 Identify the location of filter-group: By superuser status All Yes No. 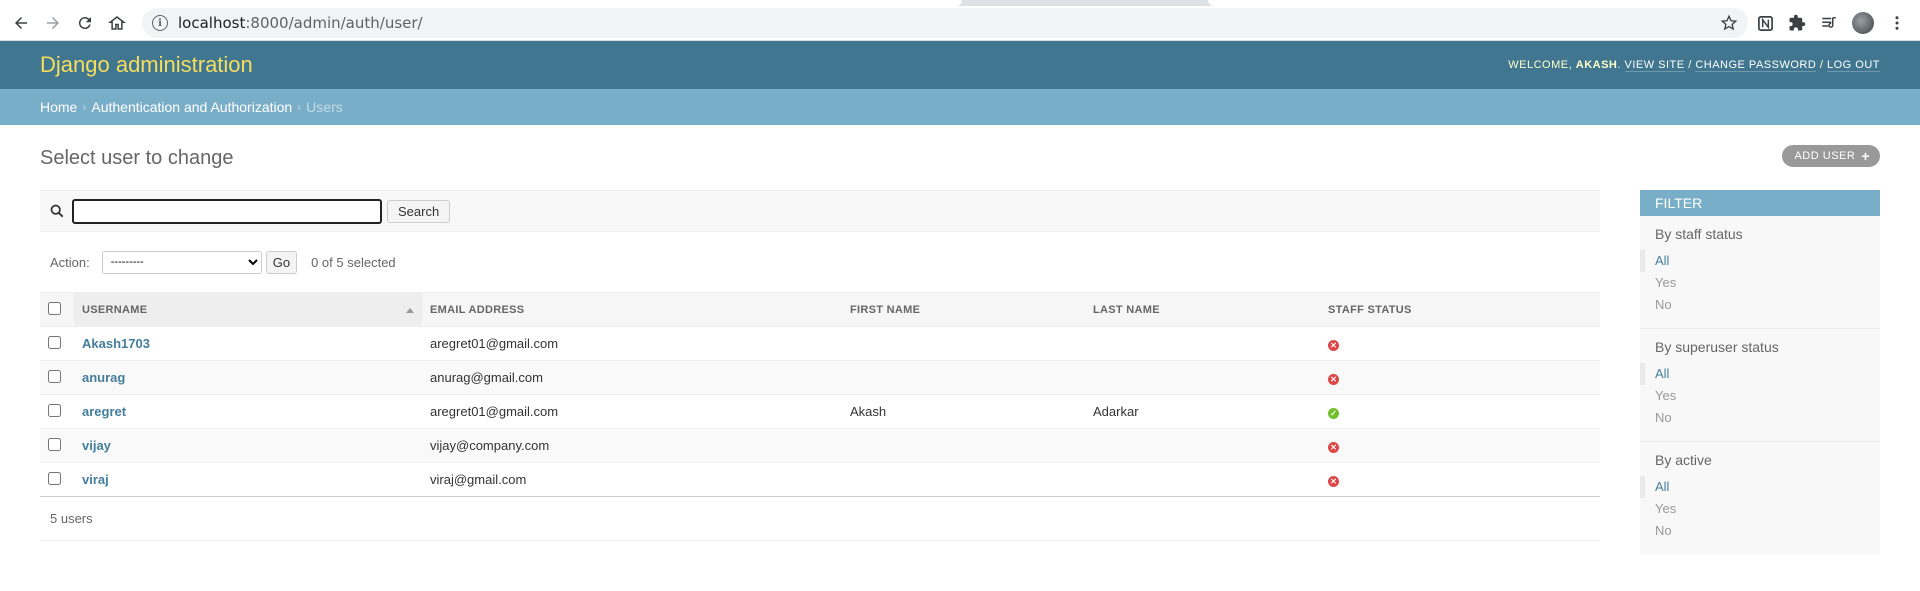
(1760, 385).